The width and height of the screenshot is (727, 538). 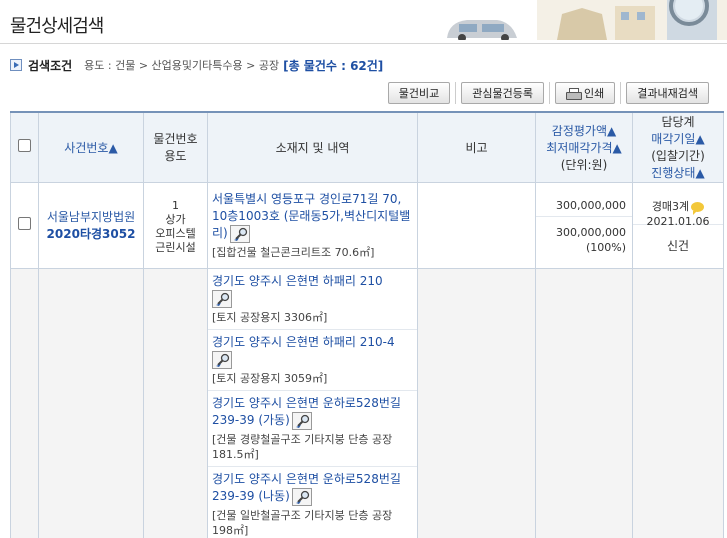 I want to click on case-cell, so click(x=91, y=402).